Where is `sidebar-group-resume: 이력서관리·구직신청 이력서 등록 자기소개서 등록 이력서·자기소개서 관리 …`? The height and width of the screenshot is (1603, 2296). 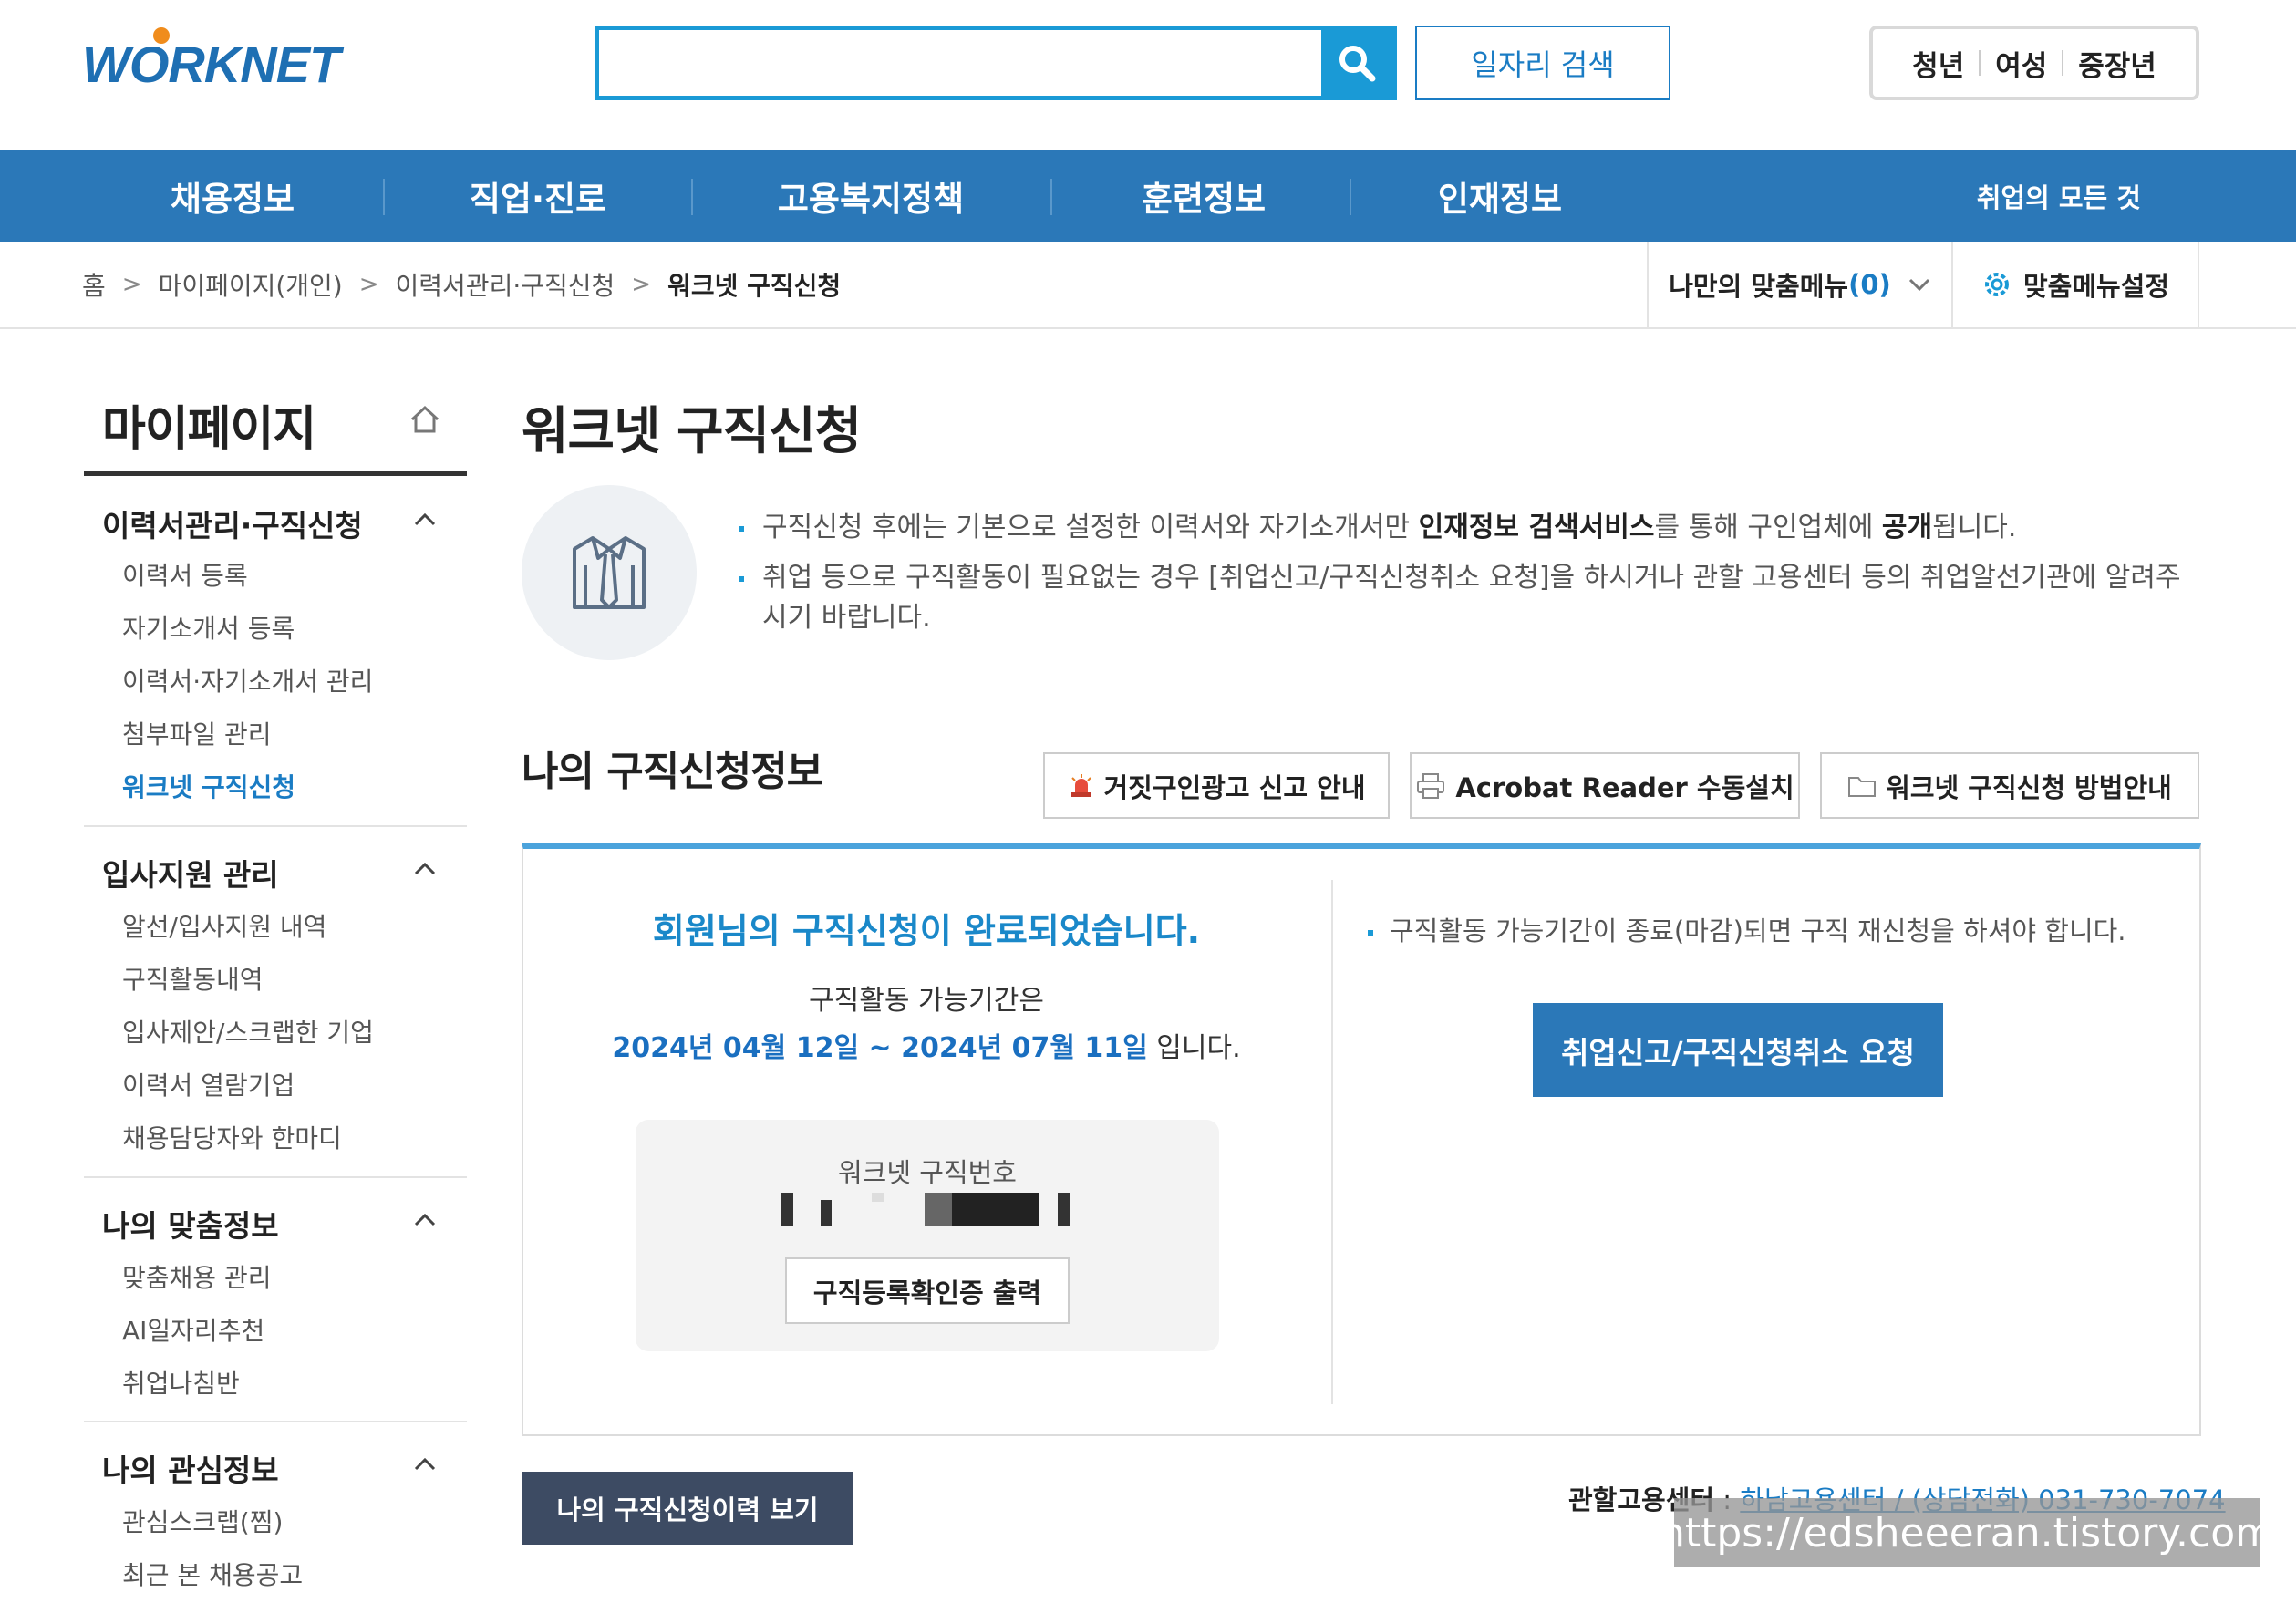 sidebar-group-resume: 이력서관리·구직신청 이력서 등록 자기소개서 등록 이력서·자기소개서 관리 … is located at coordinates (275, 651).